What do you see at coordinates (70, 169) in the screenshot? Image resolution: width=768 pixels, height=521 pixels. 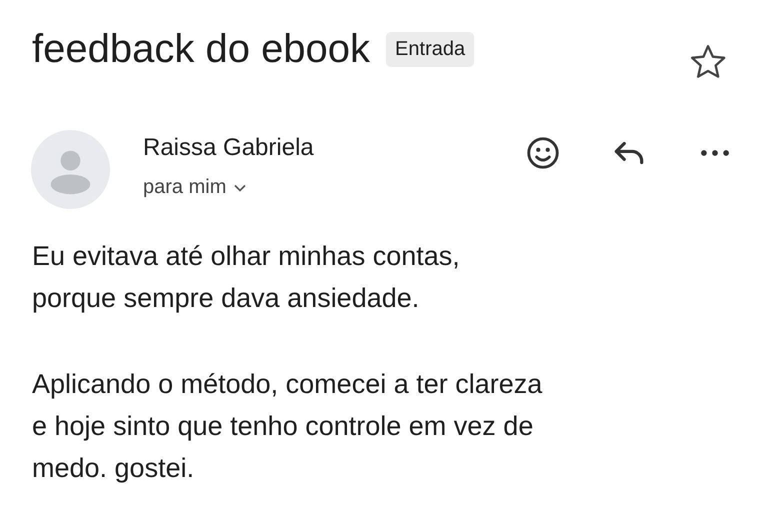 I see `avatar-icon` at bounding box center [70, 169].